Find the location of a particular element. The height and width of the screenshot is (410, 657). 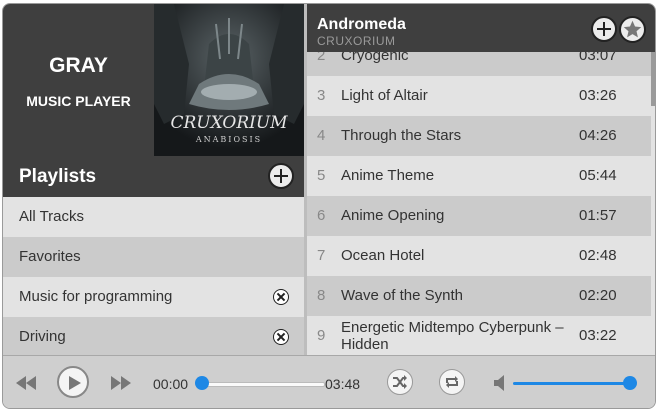

track-duration: 05:44 is located at coordinates (598, 175).